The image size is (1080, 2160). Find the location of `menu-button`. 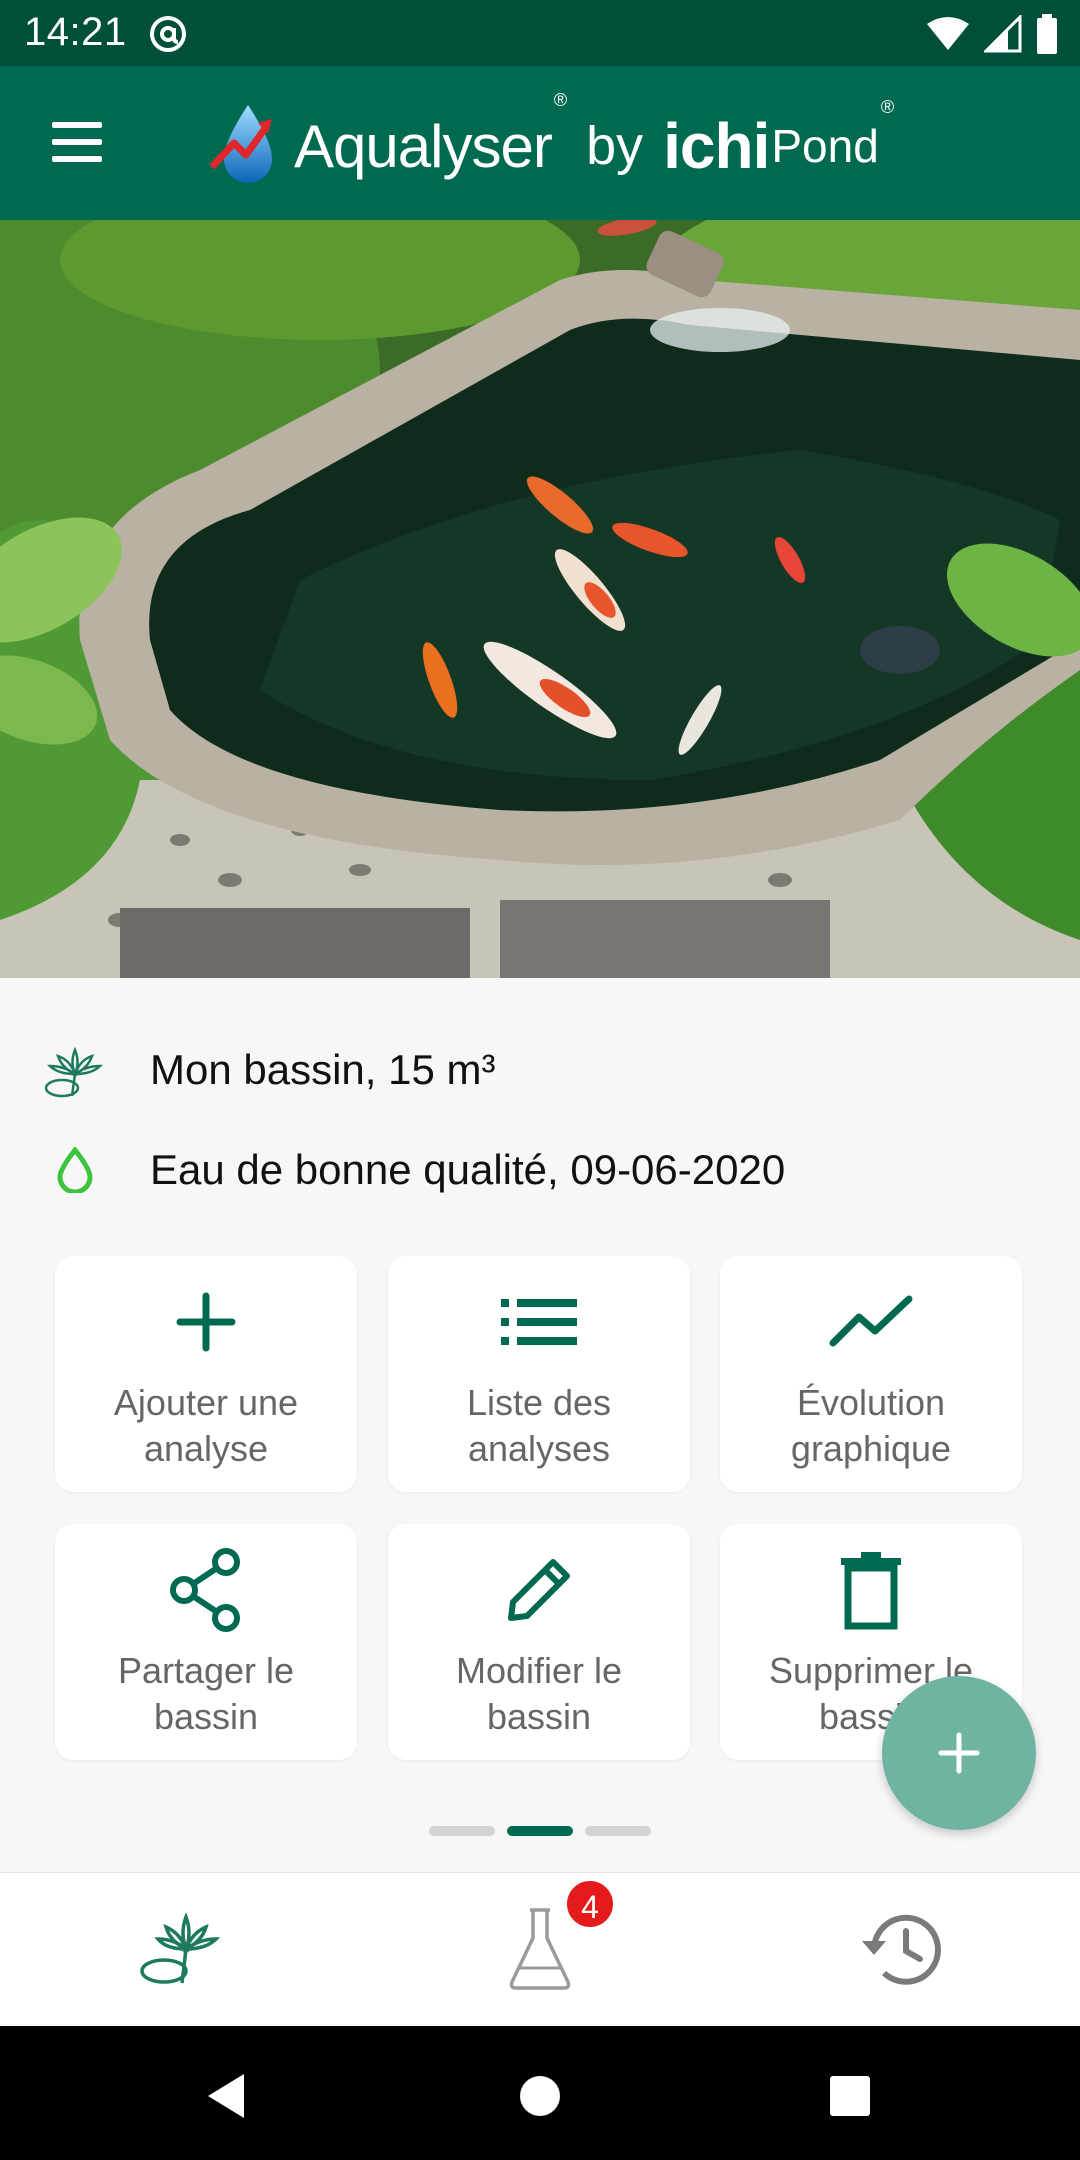

menu-button is located at coordinates (77, 142).